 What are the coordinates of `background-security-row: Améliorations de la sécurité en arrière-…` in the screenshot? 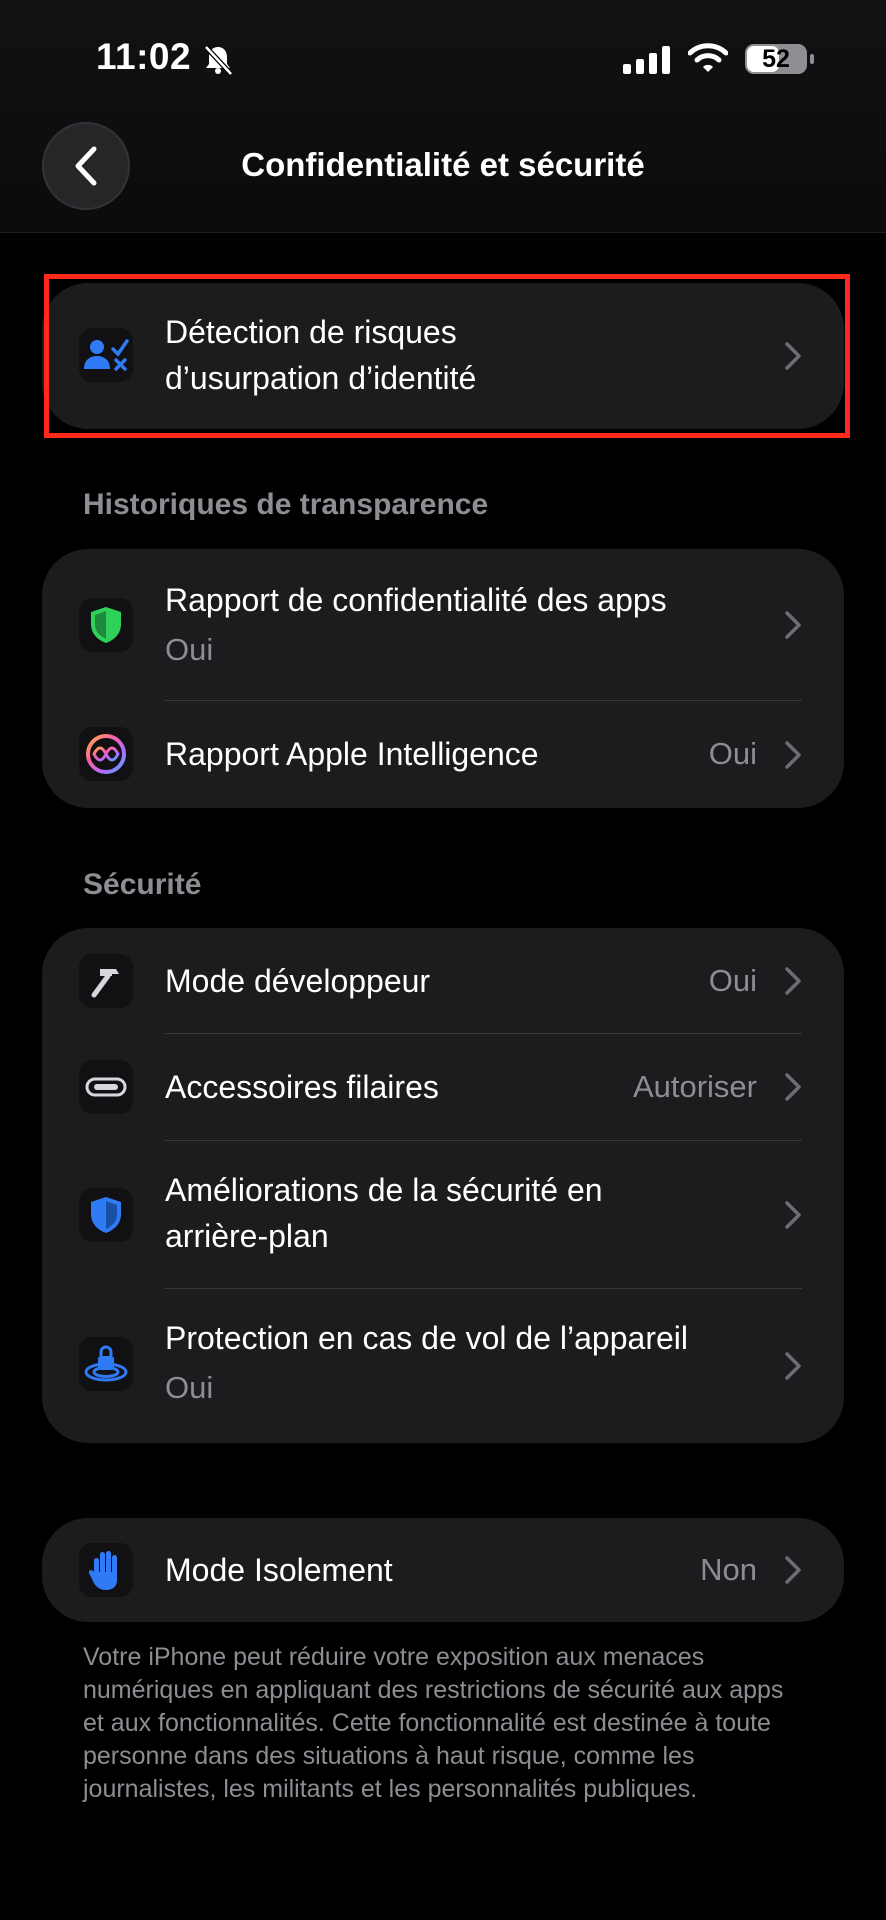 It's located at (443, 1214).